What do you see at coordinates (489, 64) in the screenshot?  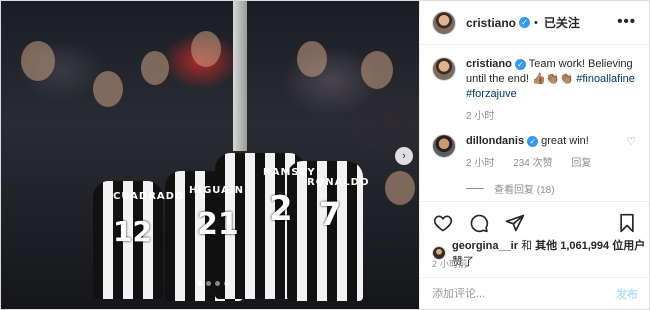 I see `caption-author: cristiano` at bounding box center [489, 64].